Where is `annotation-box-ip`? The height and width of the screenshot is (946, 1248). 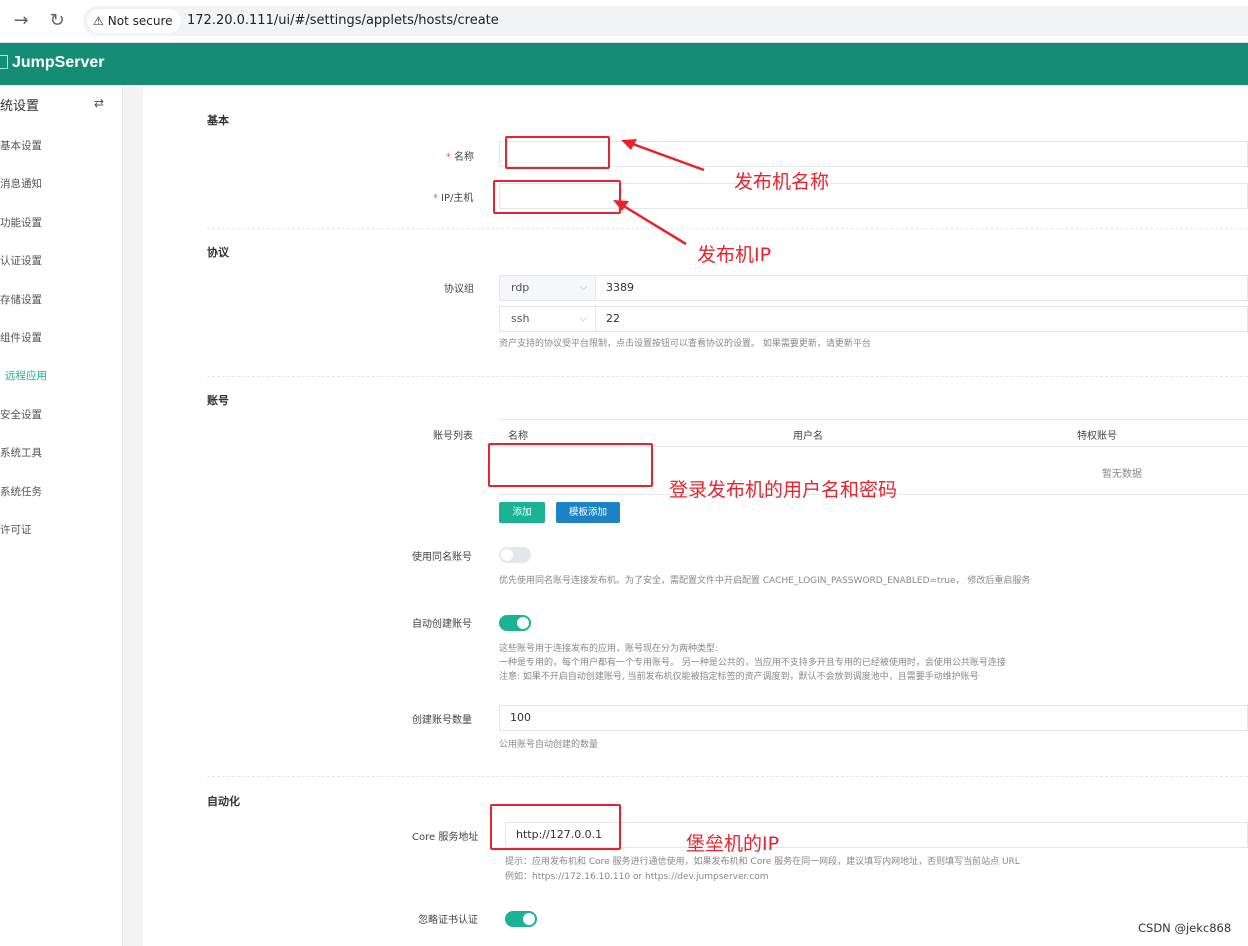
annotation-box-ip is located at coordinates (557, 197).